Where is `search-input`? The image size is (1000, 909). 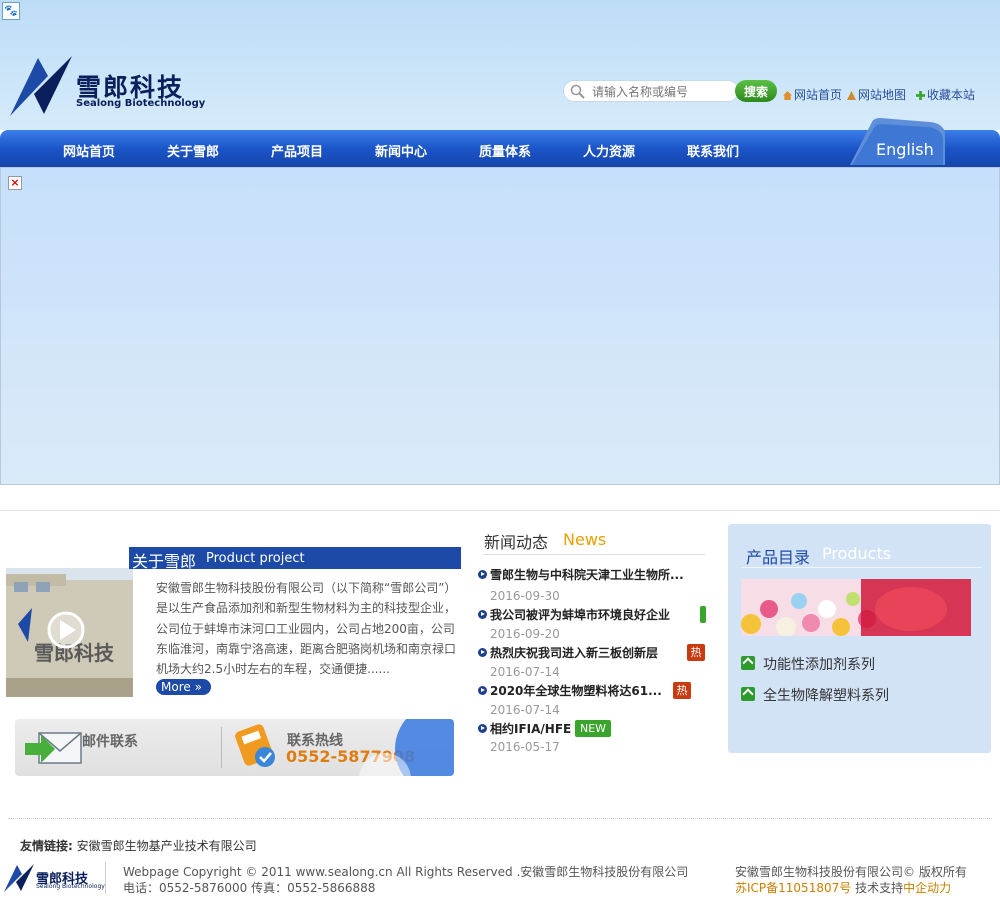
search-input is located at coordinates (662, 91).